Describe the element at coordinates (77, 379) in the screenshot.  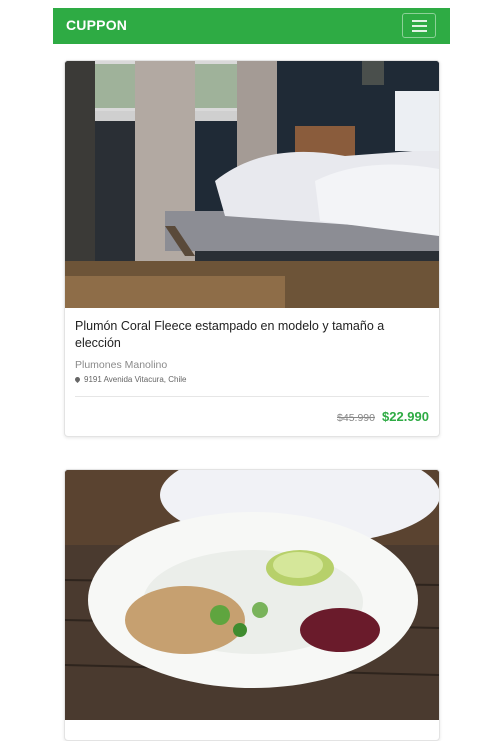
I see `map-pin-icon` at that location.